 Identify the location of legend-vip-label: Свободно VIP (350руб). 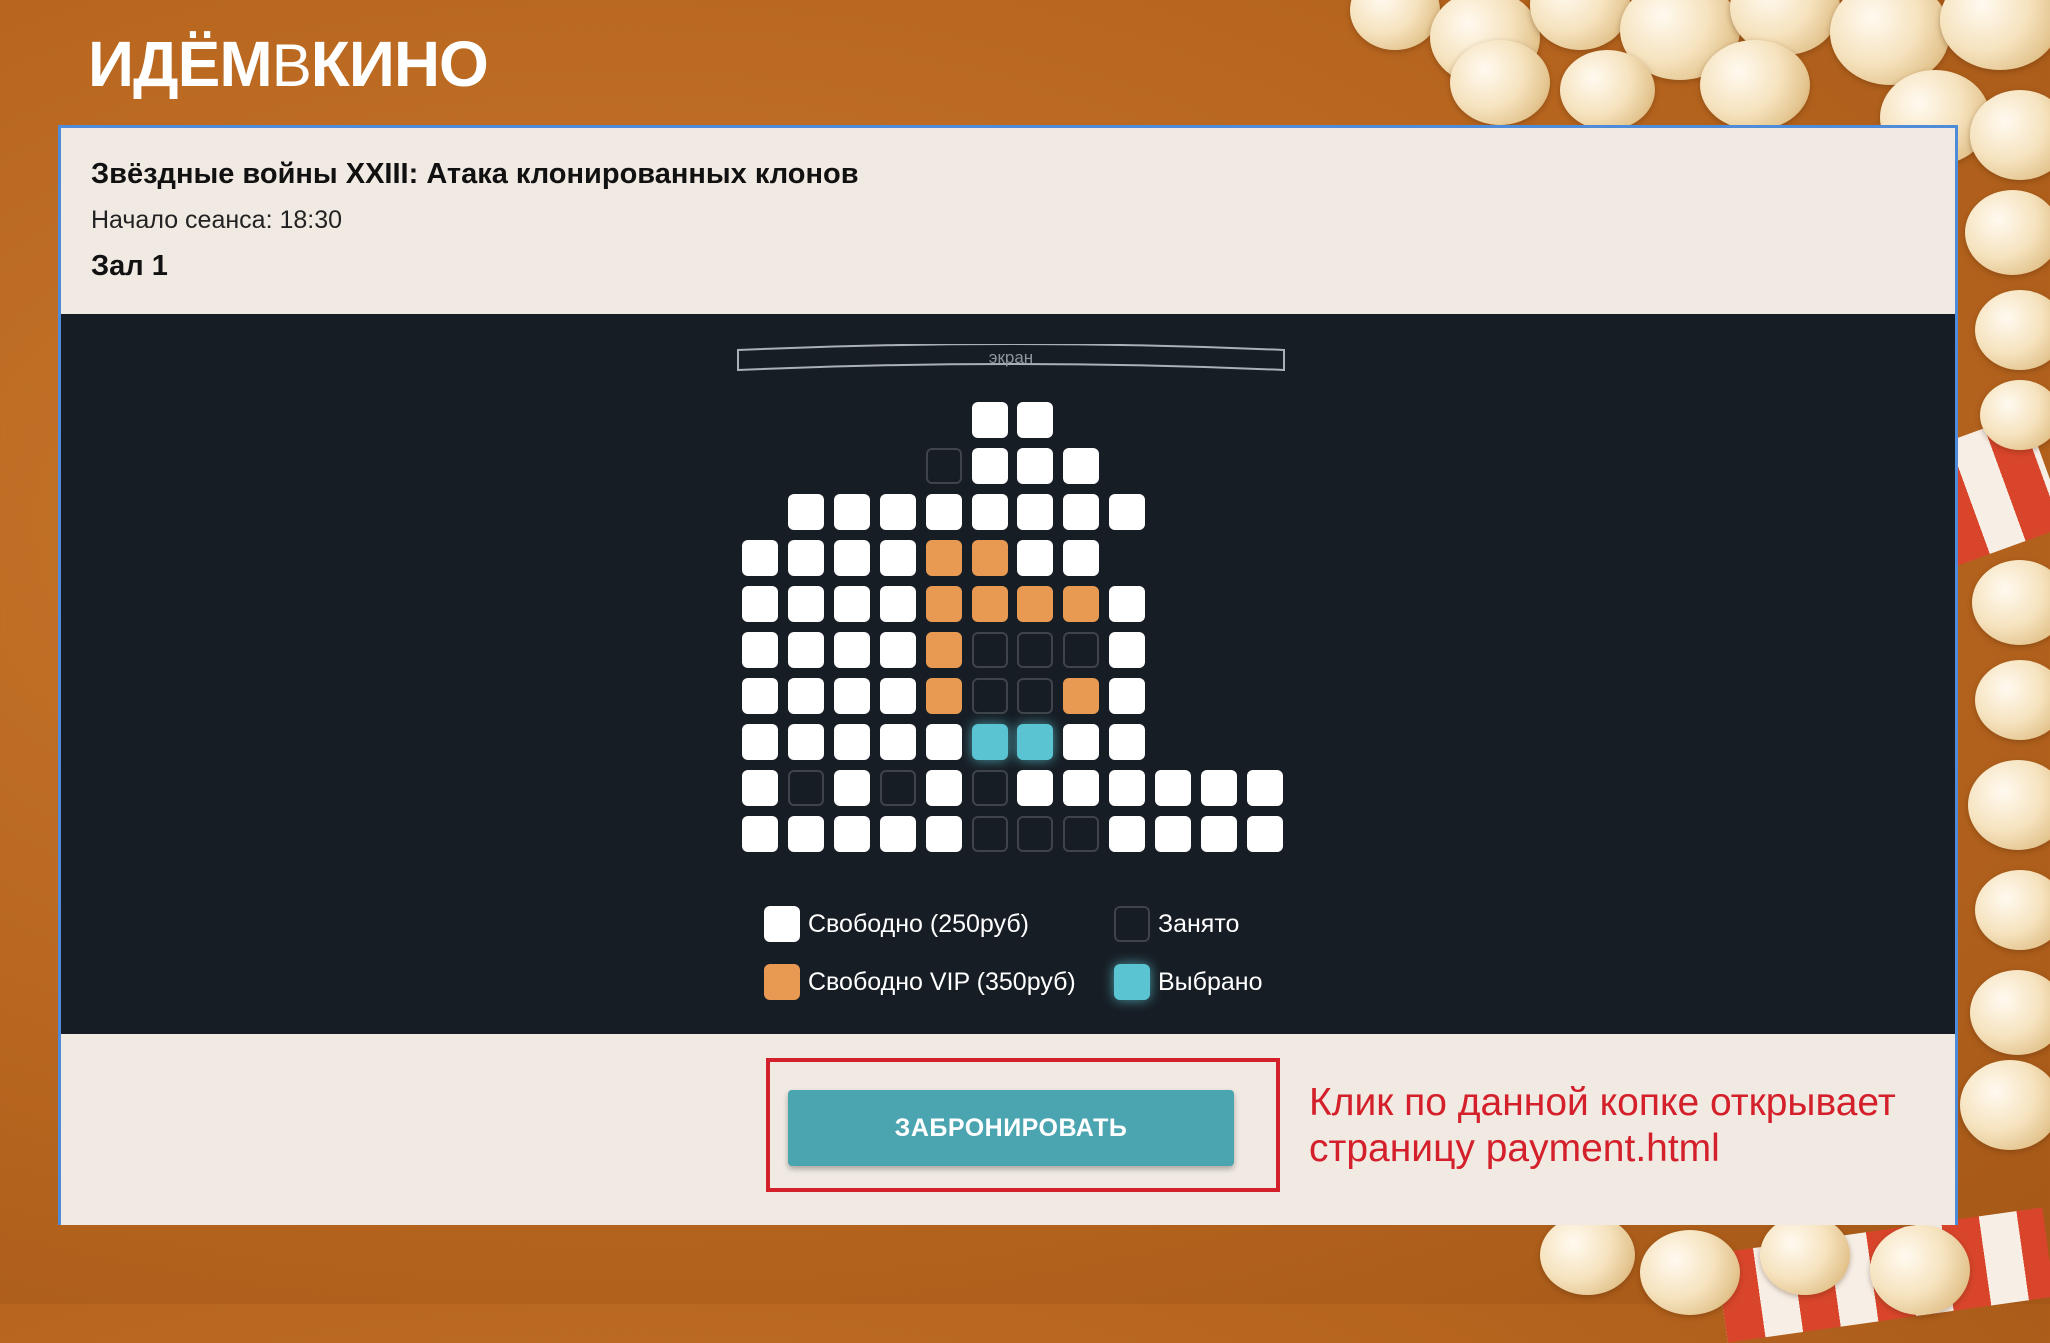
(942, 982).